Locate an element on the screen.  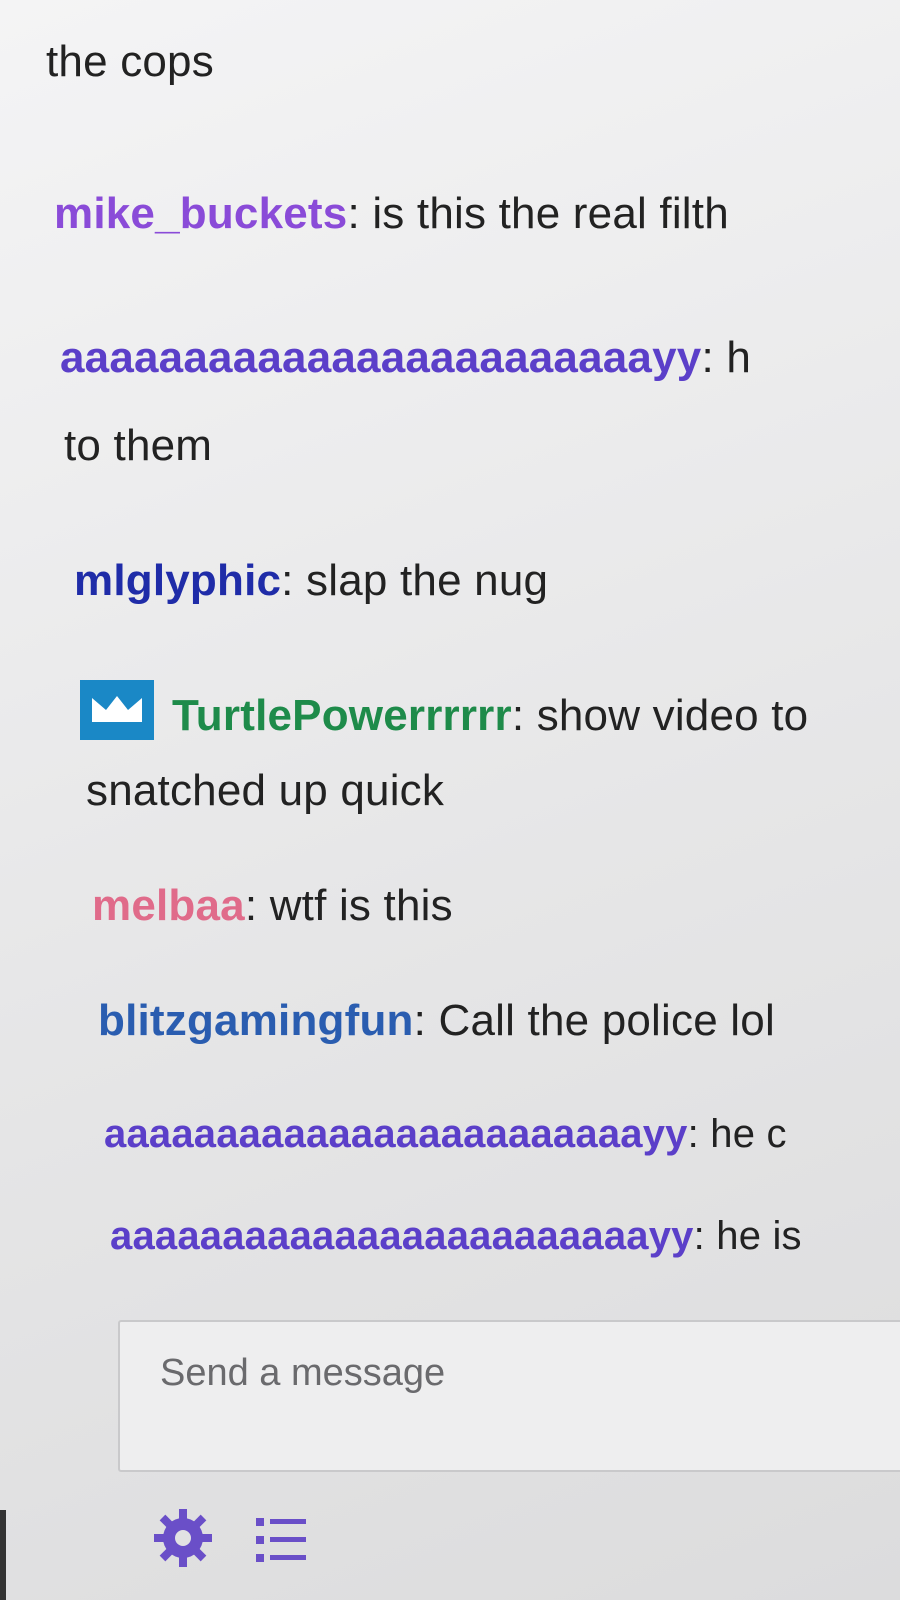
message-text: to them is located at coordinates (138, 445).